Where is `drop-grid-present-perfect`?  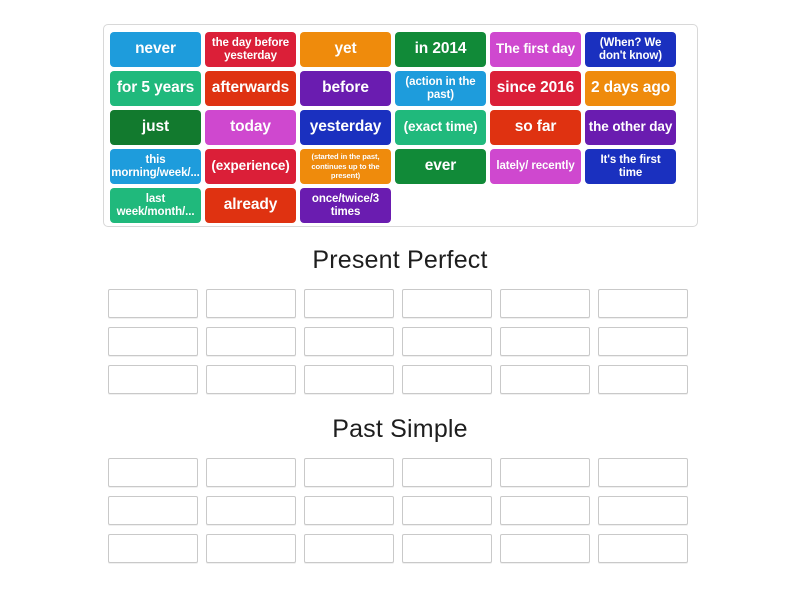 drop-grid-present-perfect is located at coordinates (400, 341).